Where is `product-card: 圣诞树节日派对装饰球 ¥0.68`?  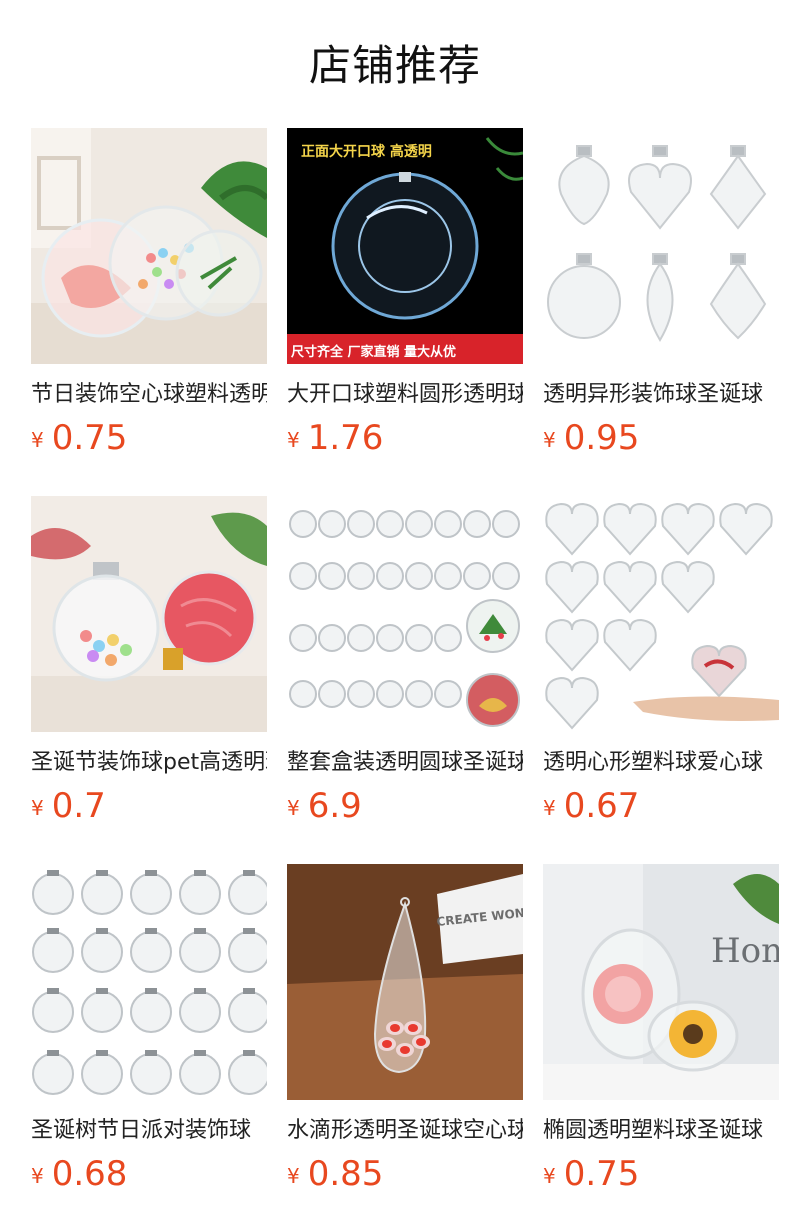 product-card: 圣诞树节日派对装饰球 ¥0.68 is located at coordinates (149, 1034).